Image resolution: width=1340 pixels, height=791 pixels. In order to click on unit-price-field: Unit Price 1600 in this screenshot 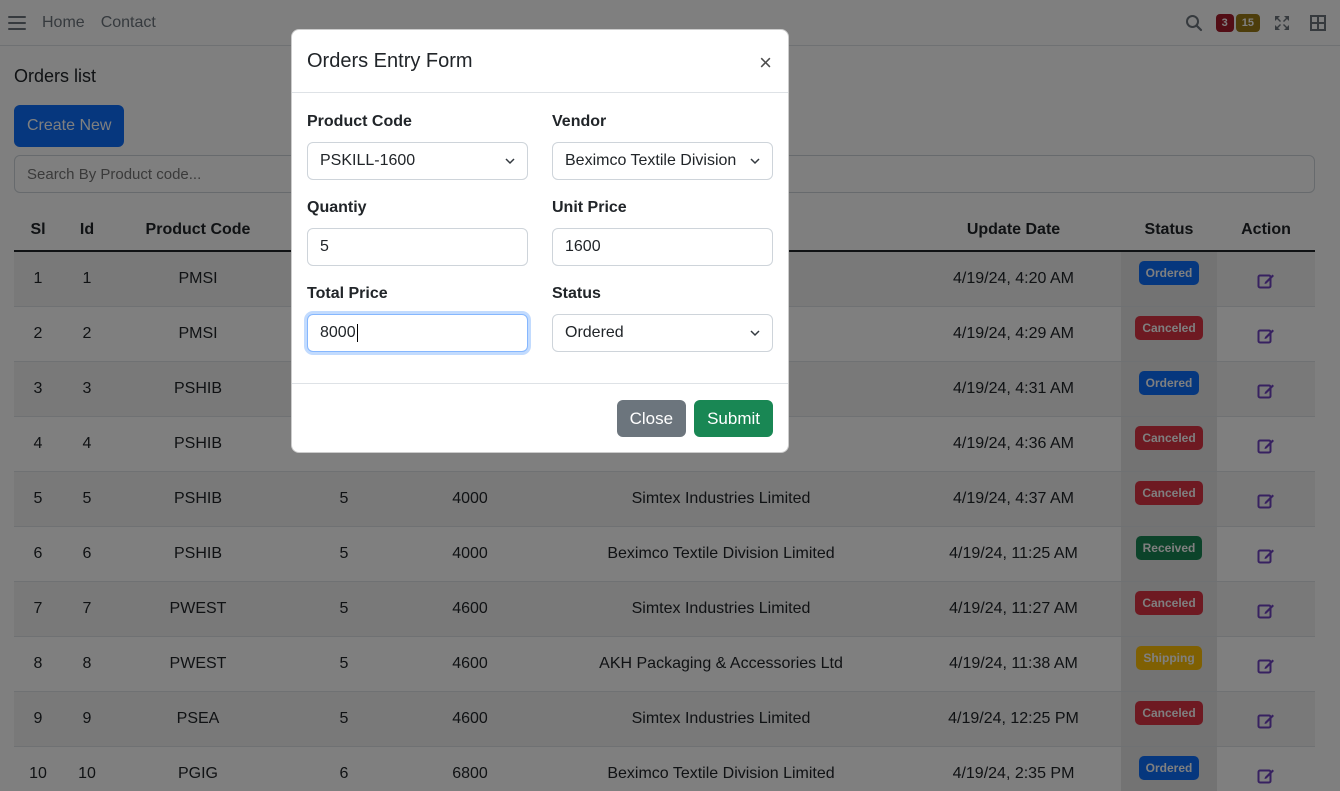, I will do `click(662, 232)`.